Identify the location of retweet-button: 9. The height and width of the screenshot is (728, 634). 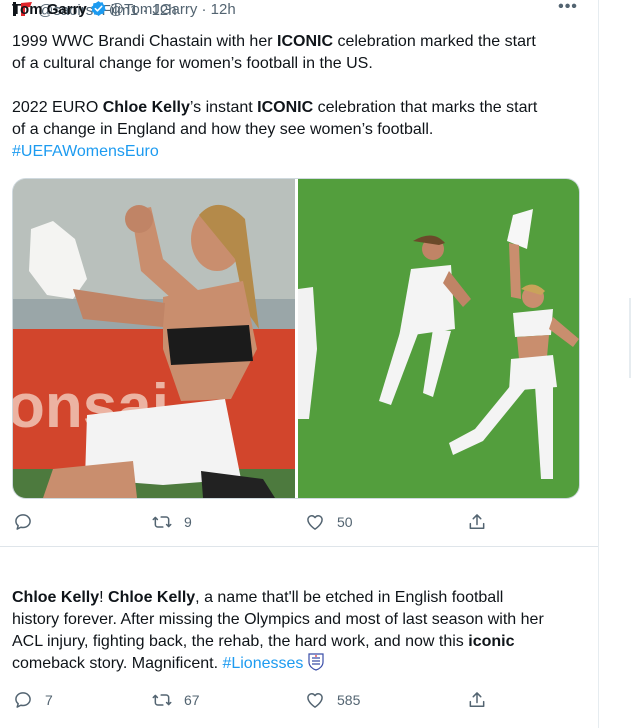
(172, 522).